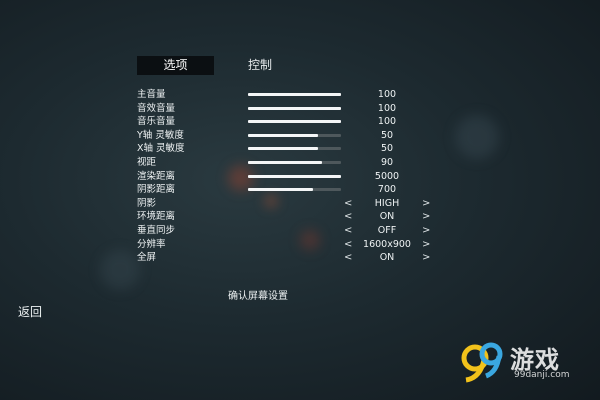 The height and width of the screenshot is (400, 600). I want to click on setting-label: 环境距离, so click(156, 217).